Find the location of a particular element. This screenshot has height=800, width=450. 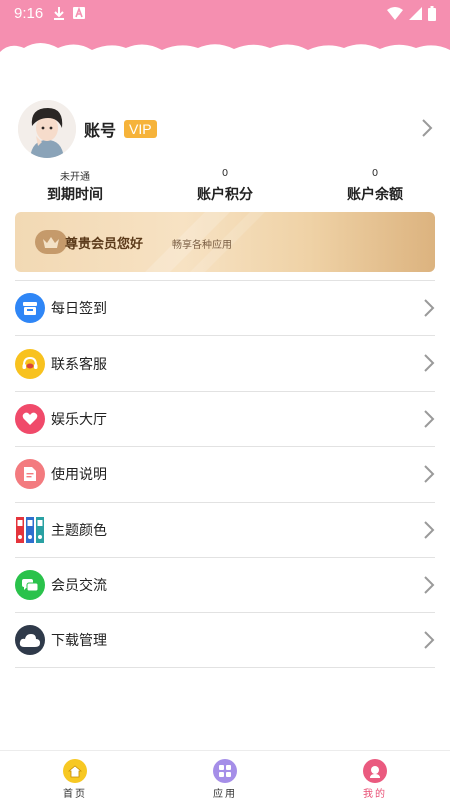

stat-label: 账户余额 is located at coordinates (375, 195).